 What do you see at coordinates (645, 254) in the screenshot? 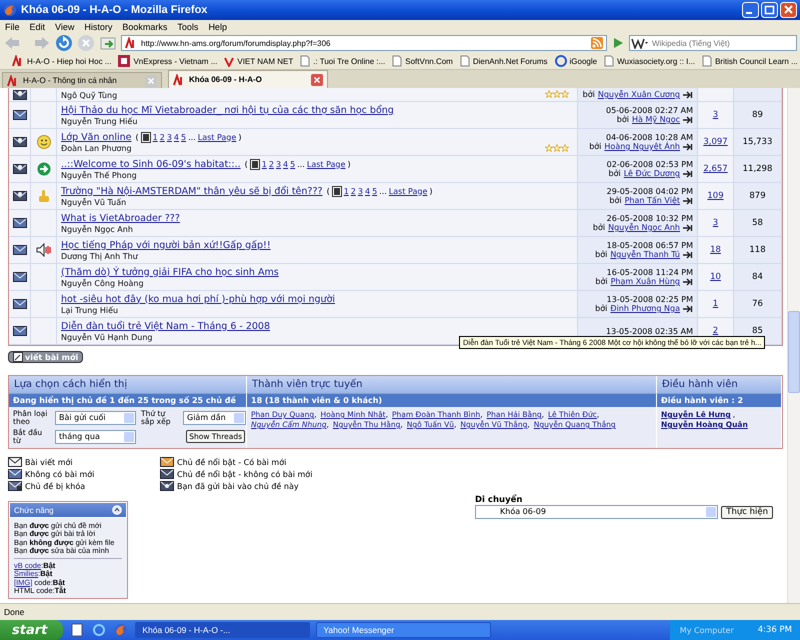
I see `user-link: Nguyễn Thanh Tú` at bounding box center [645, 254].